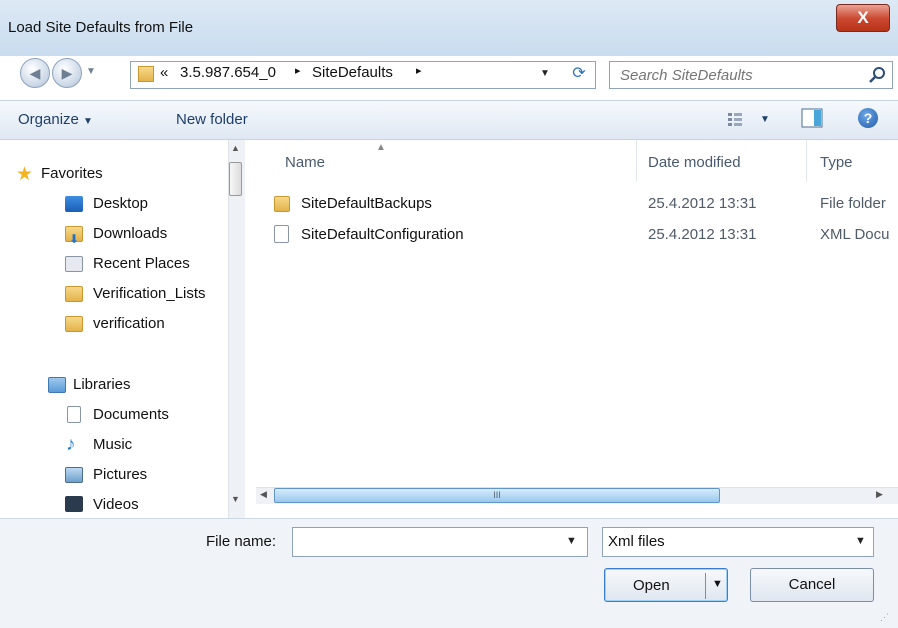 The height and width of the screenshot is (628, 898). I want to click on nav-verification-lists: Verification_Lists, so click(149, 293).